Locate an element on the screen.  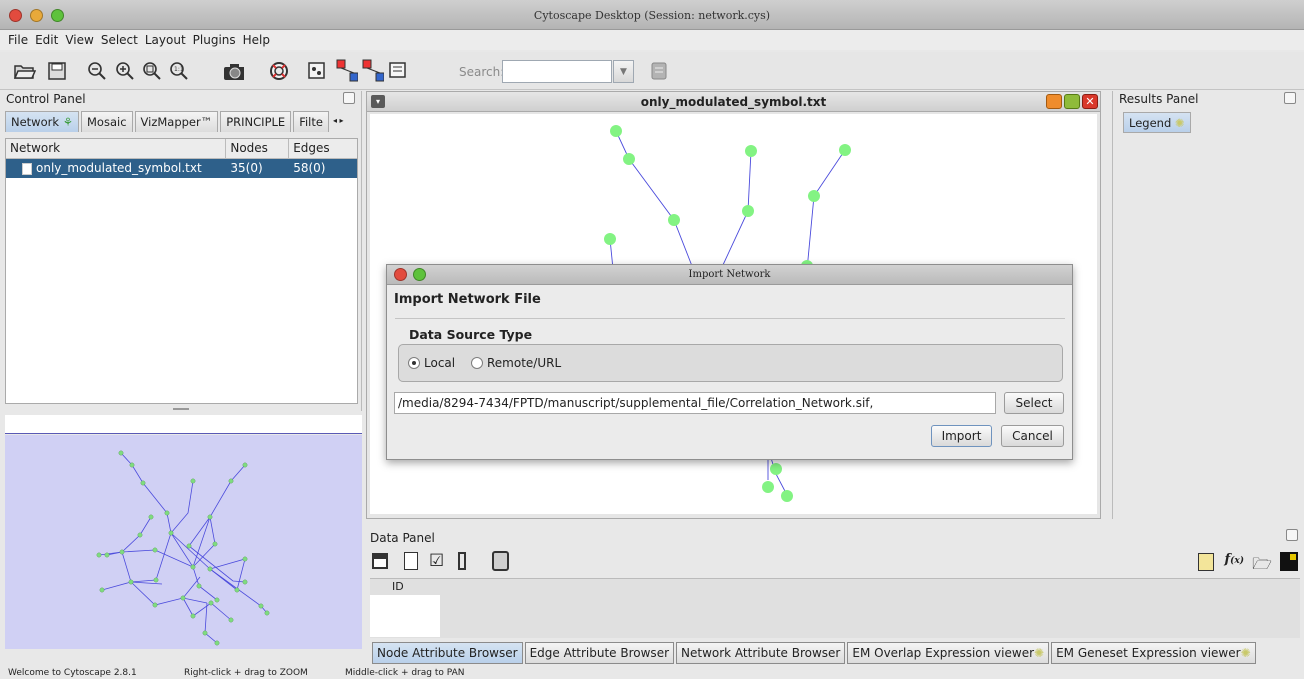
overview-canvas is located at coordinates (183, 542).